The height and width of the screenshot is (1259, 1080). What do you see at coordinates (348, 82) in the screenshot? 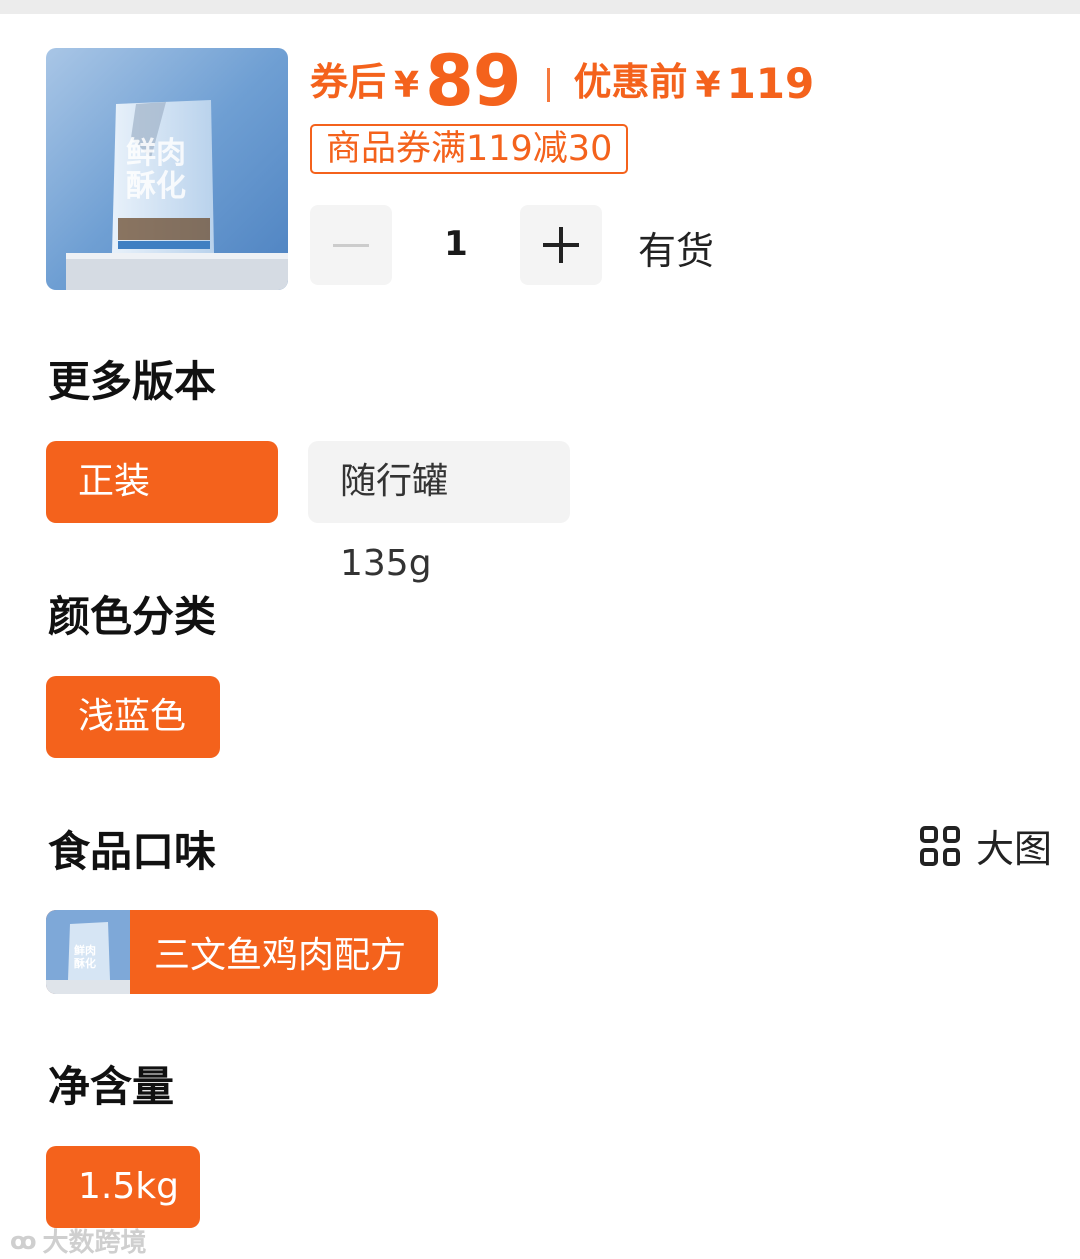
I see `after-coupon-label: 券后` at bounding box center [348, 82].